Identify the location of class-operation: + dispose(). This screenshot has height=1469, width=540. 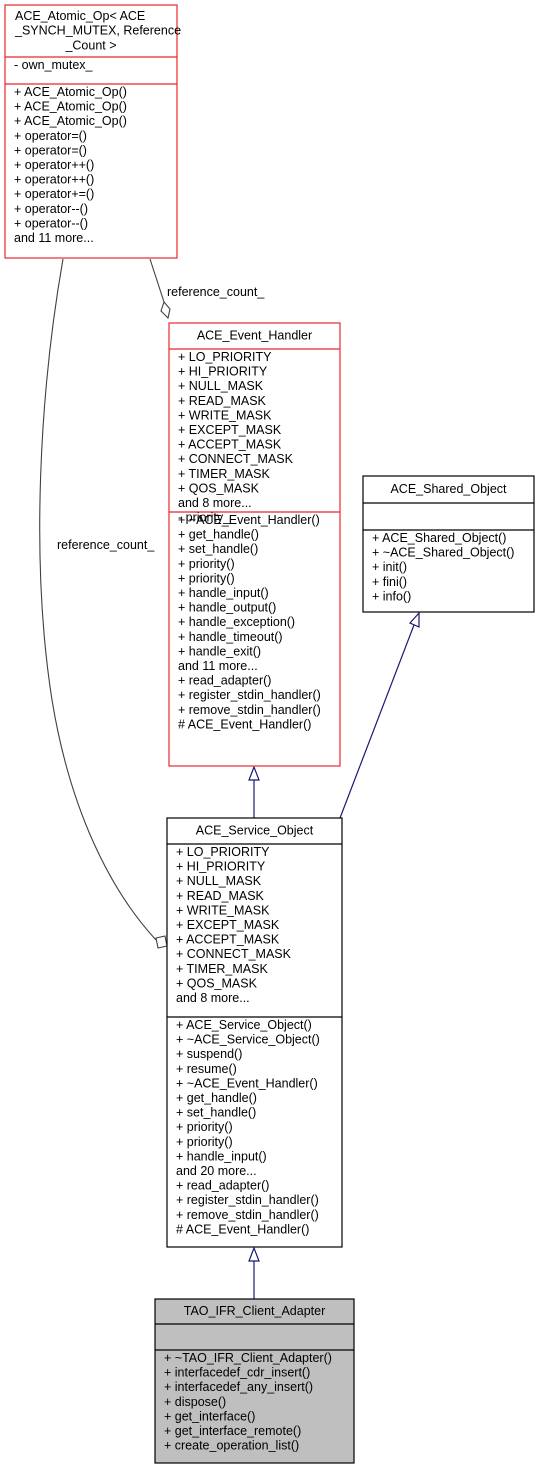
(195, 1402).